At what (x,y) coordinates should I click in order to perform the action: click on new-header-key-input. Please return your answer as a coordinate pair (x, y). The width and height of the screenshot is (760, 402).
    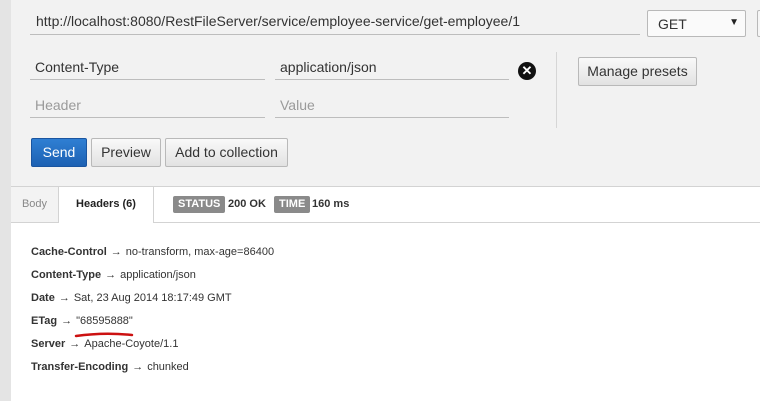
    Looking at the image, I should click on (147, 105).